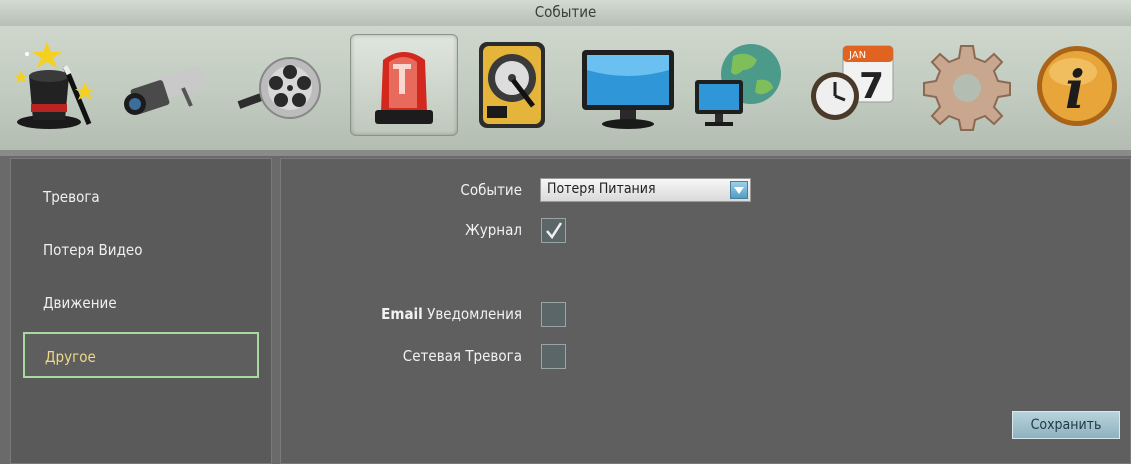 The width and height of the screenshot is (1131, 464). I want to click on camera-icon, so click(165, 90).